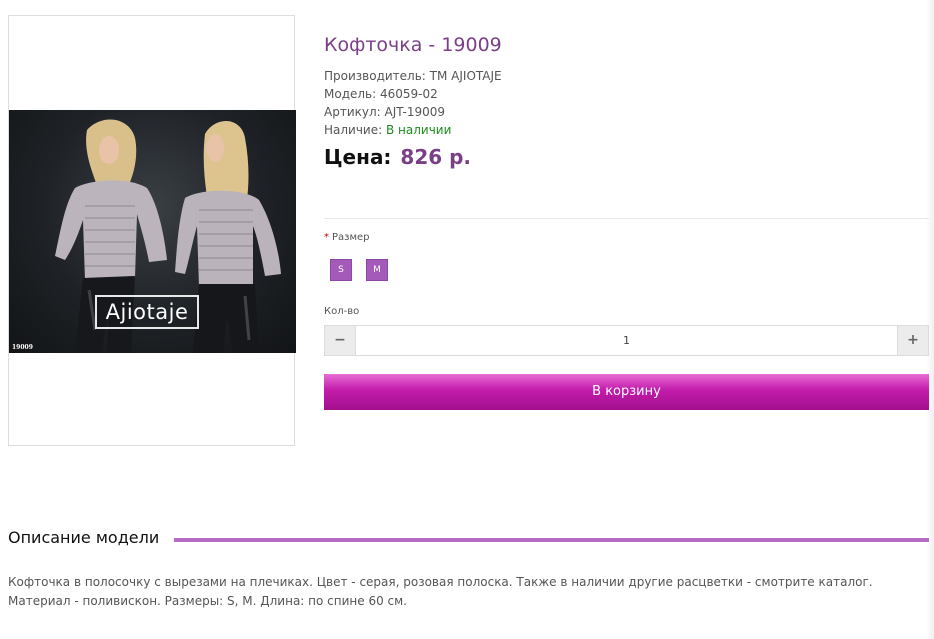  I want to click on manufacturer-label: Производитель:, so click(375, 76).